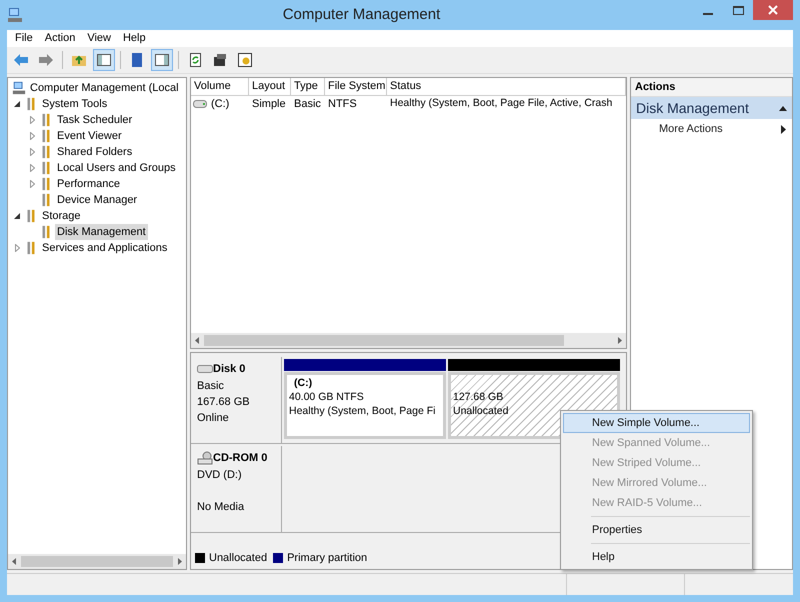  What do you see at coordinates (711, 108) in the screenshot?
I see `section-header: Disk Management` at bounding box center [711, 108].